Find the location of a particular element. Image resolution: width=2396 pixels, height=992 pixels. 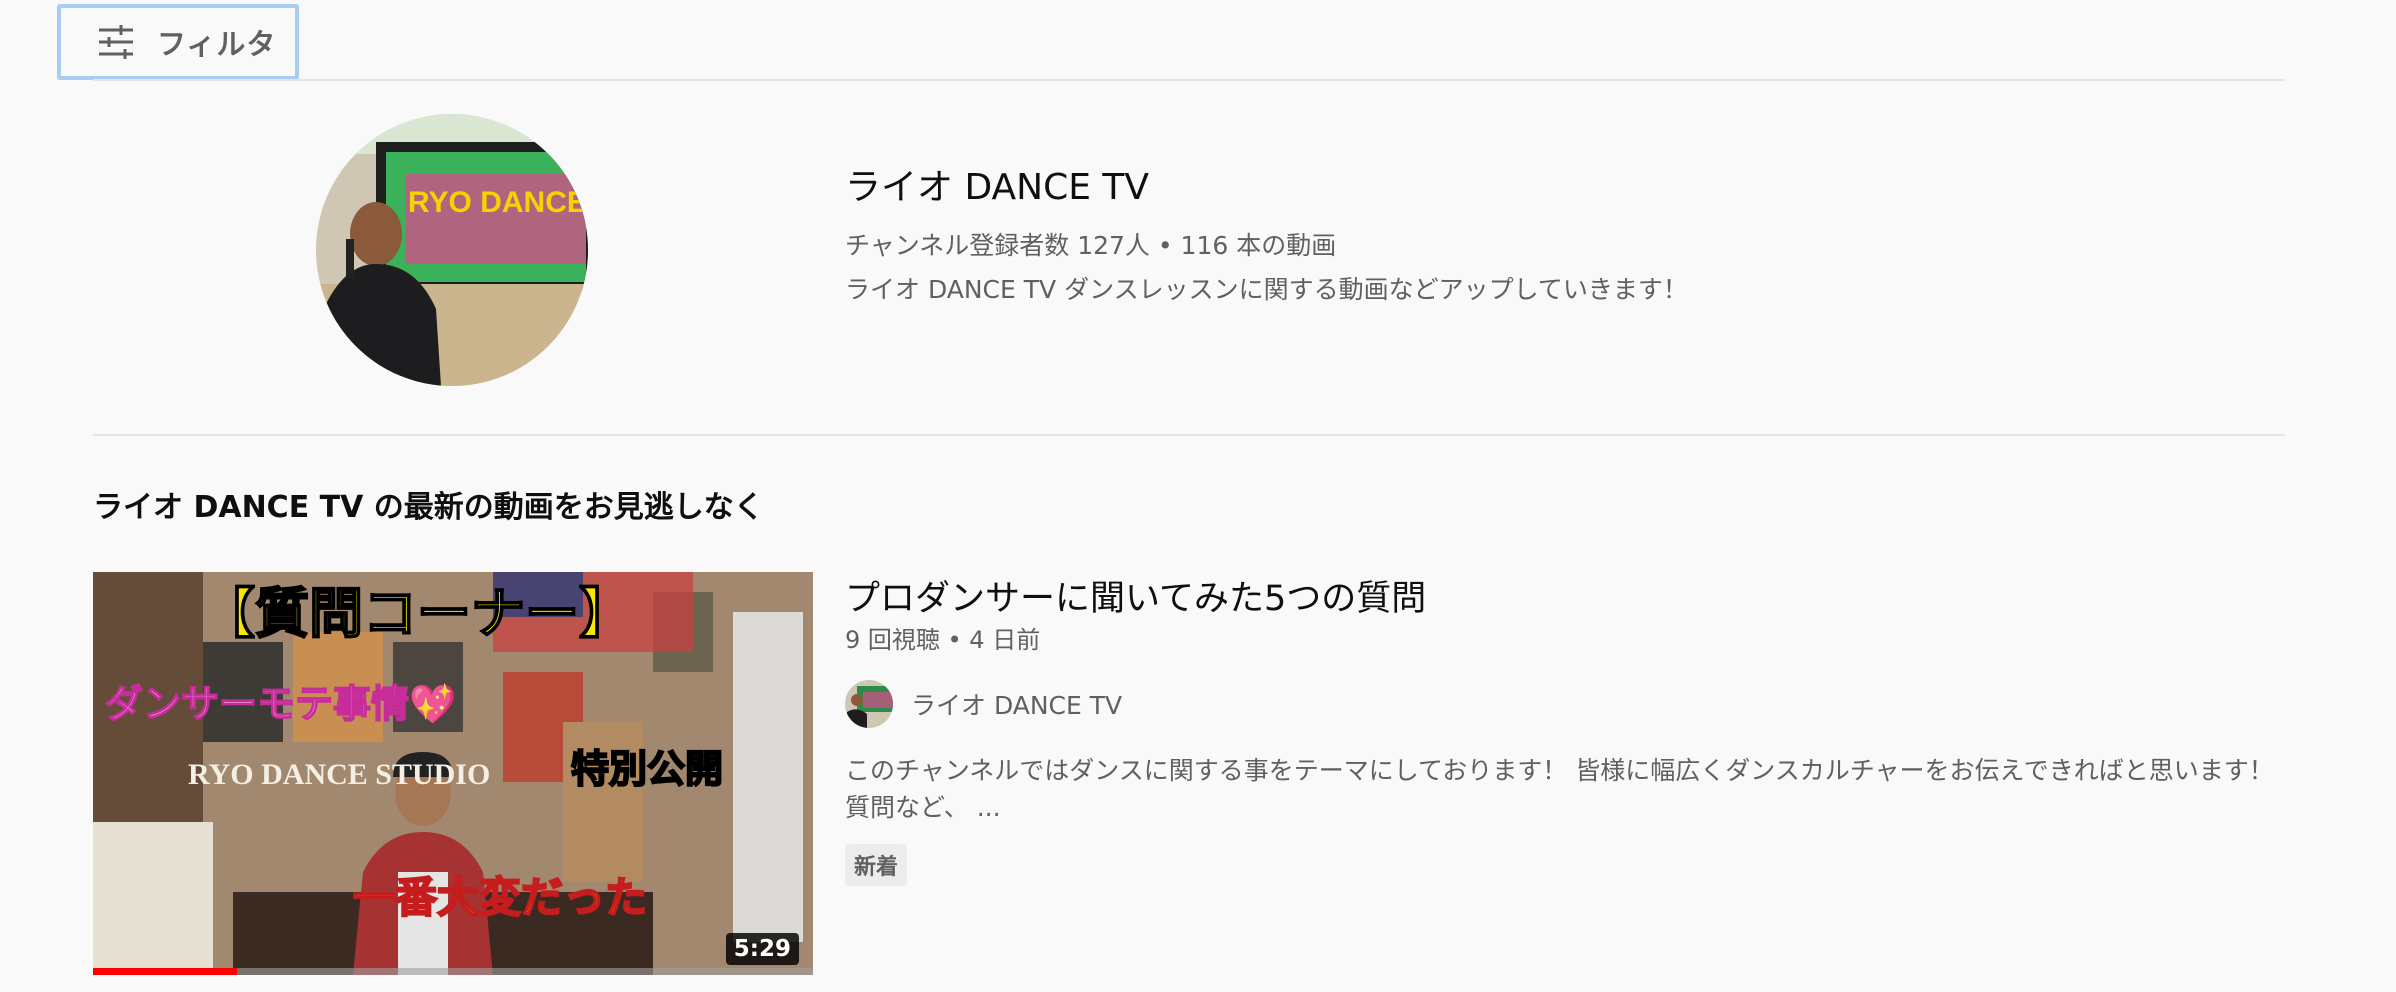

thumb-left-text: ダンサーモテ事情💖 is located at coordinates (281, 704).